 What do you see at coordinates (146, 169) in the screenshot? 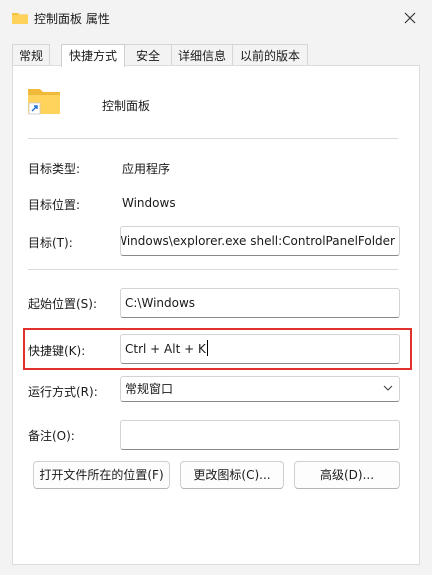
I see `target-type-value: 应用程序` at bounding box center [146, 169].